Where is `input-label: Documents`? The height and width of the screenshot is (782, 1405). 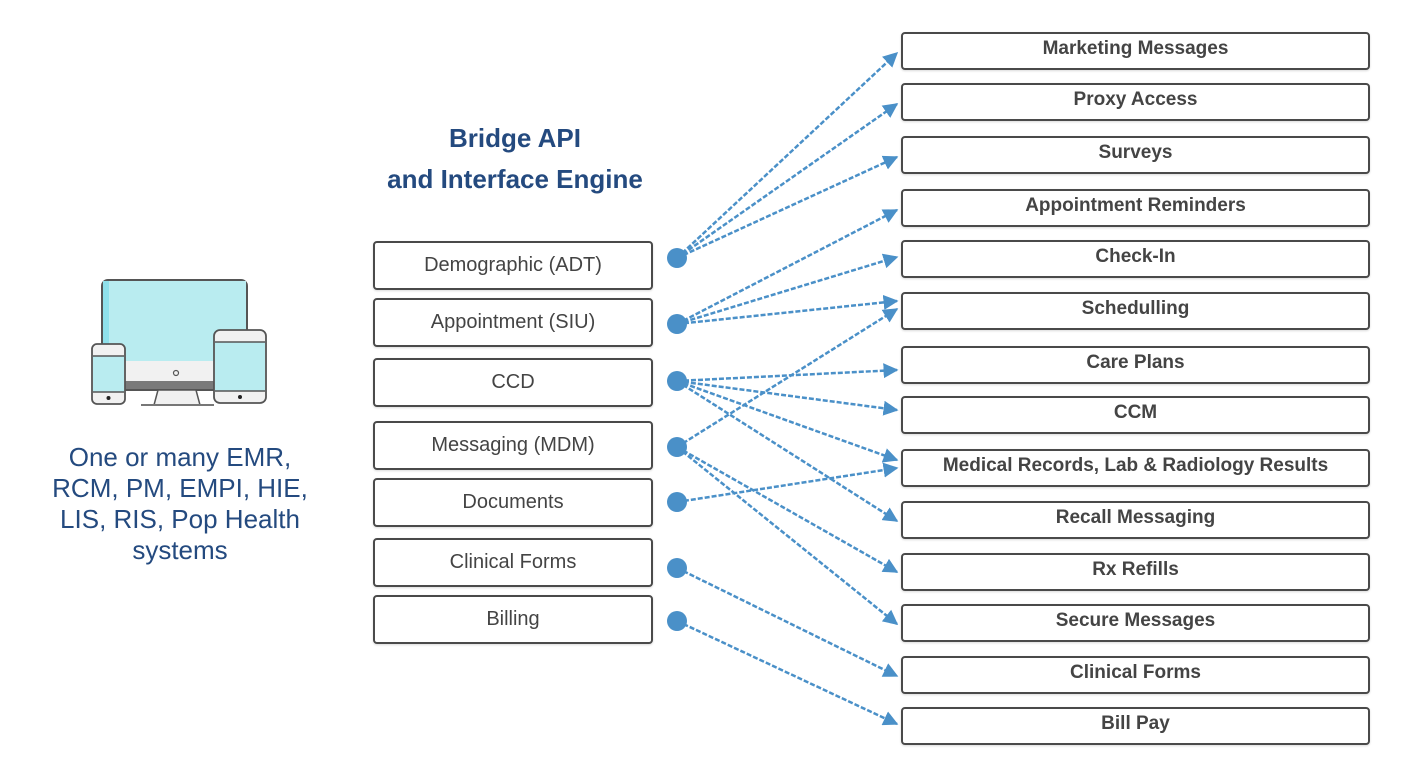 input-label: Documents is located at coordinates (513, 502).